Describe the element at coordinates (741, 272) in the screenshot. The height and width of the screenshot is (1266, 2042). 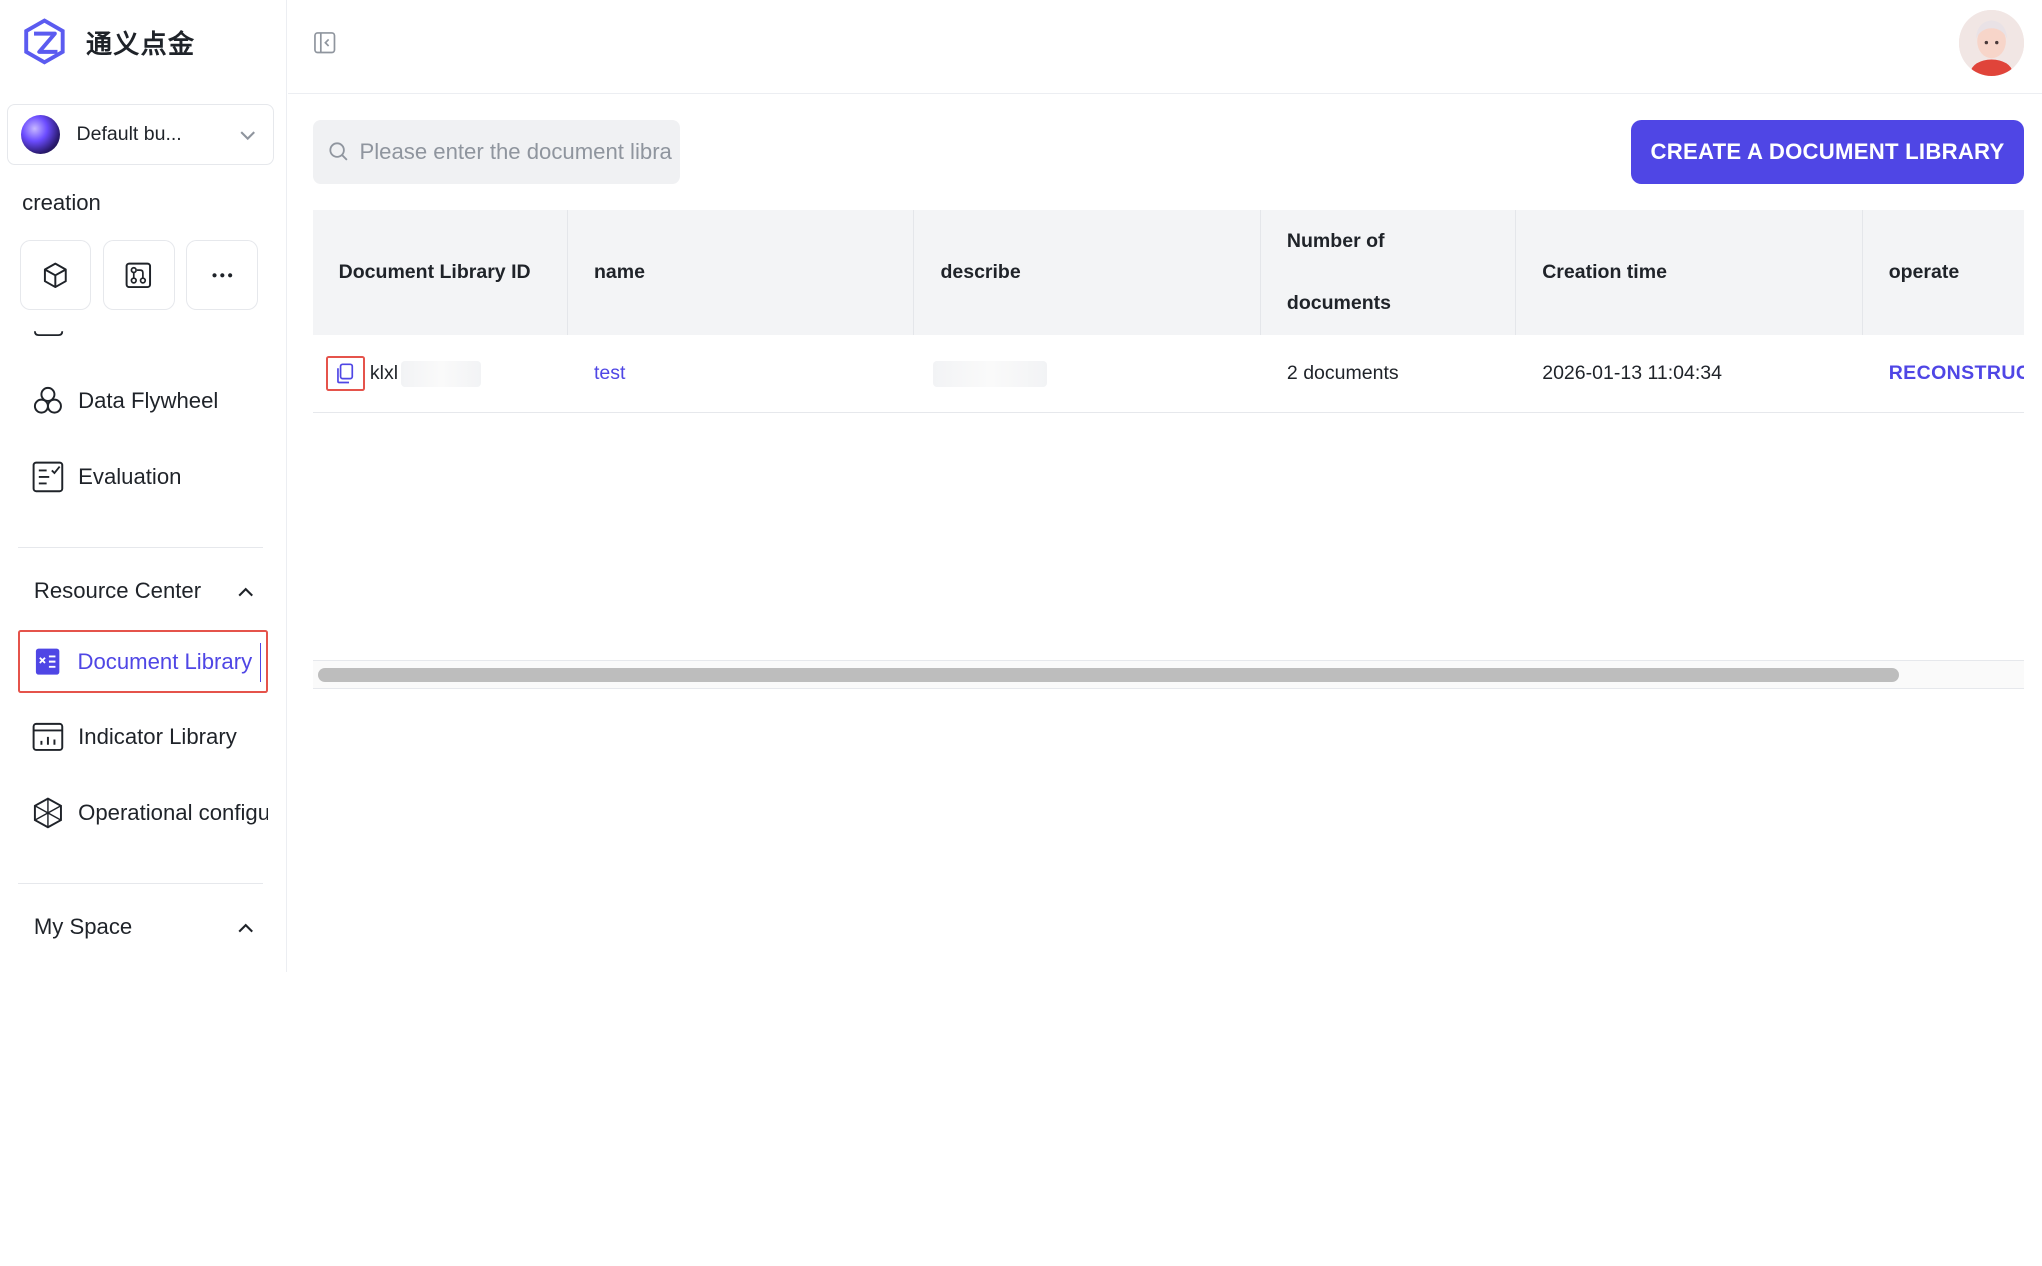
I see `column-header-name: name` at that location.